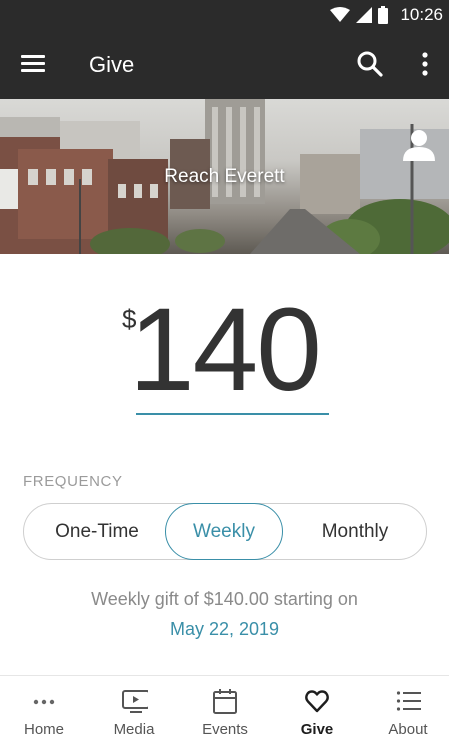 This screenshot has width=449, height=744. I want to click on status-bar: 10:26, so click(224, 15).